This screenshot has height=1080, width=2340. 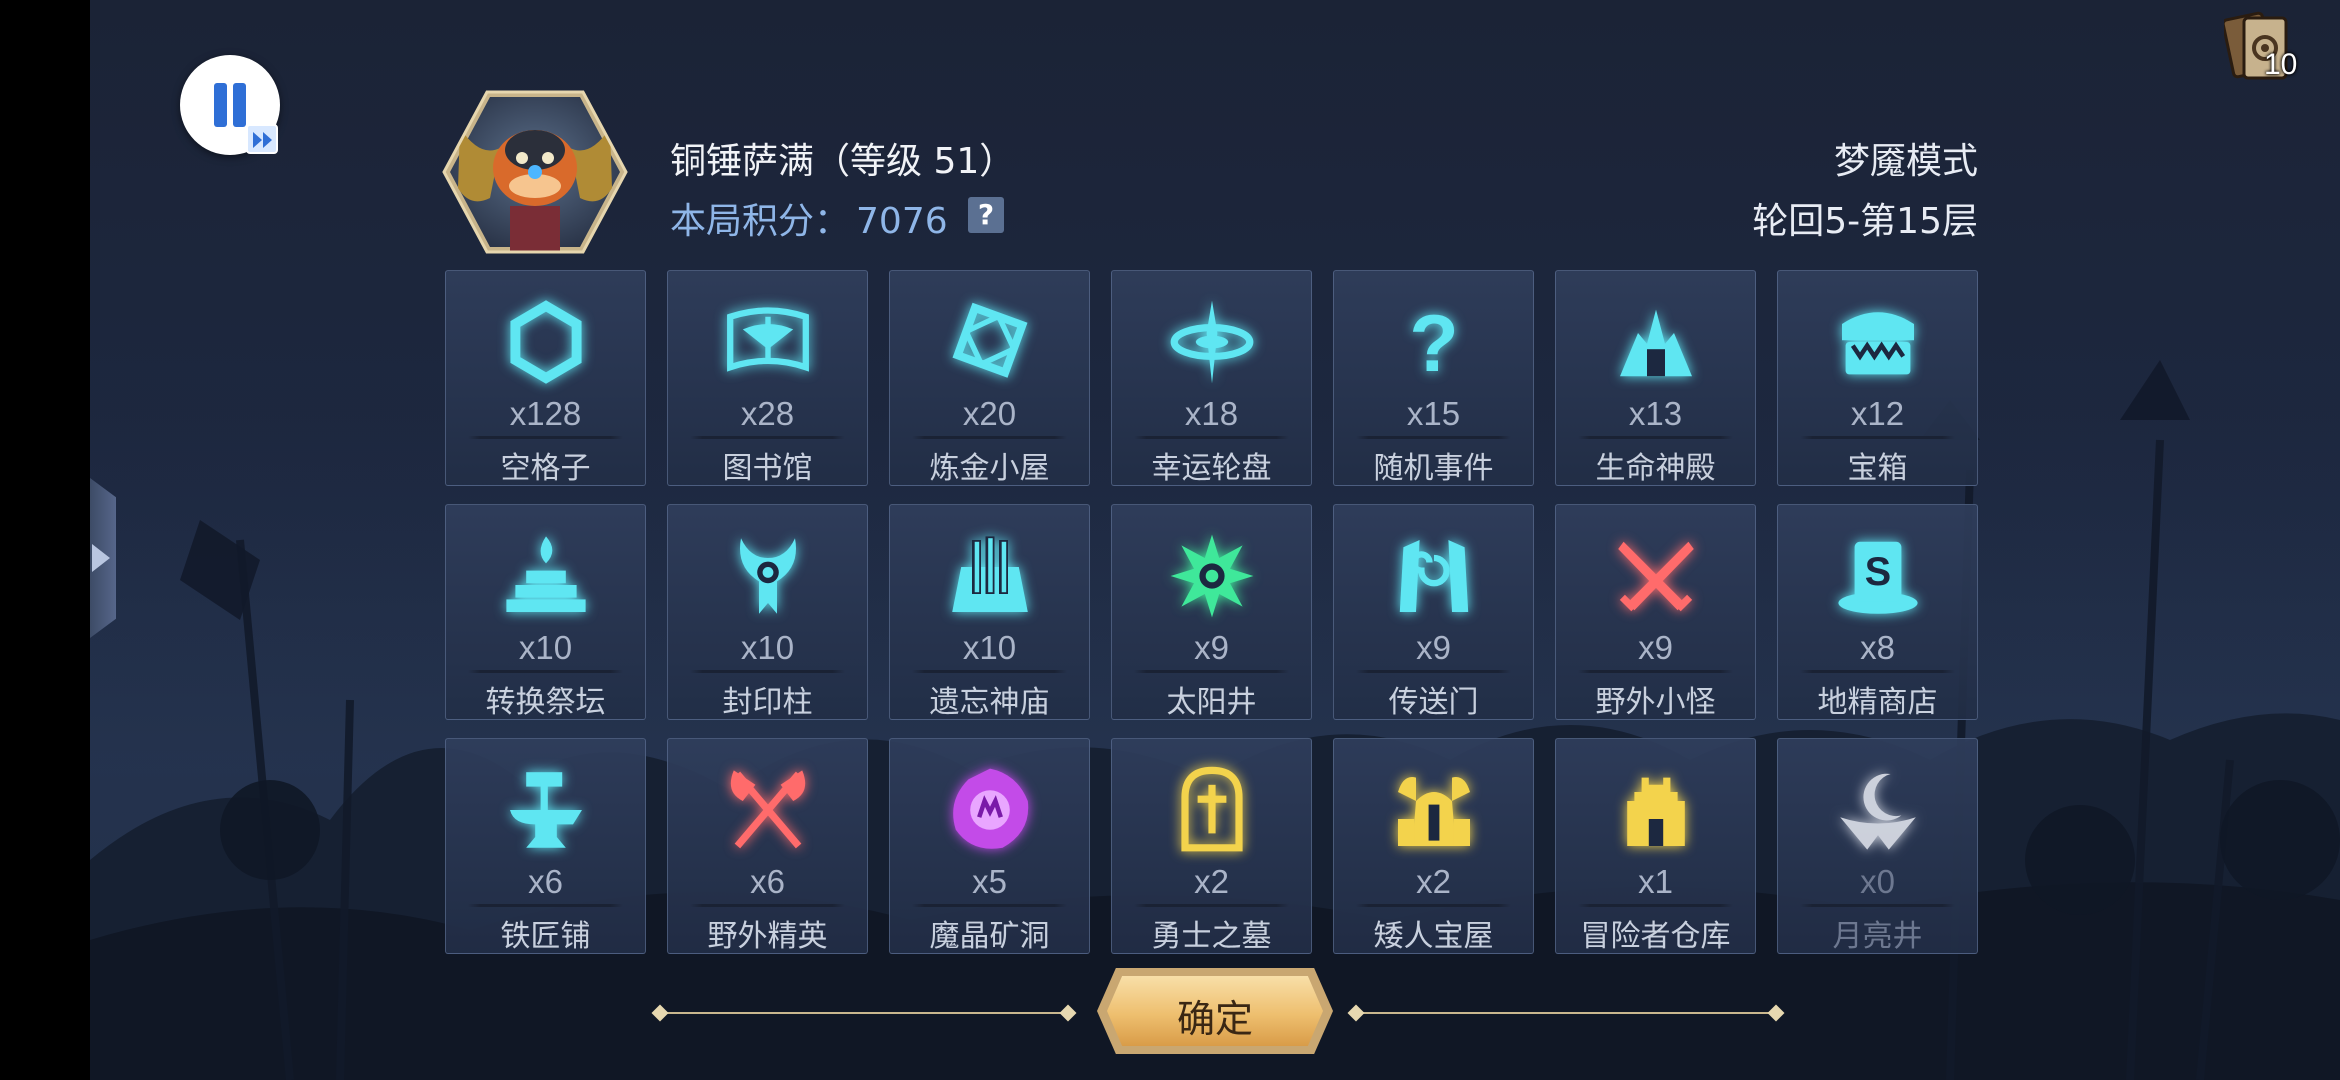 What do you see at coordinates (1433, 936) in the screenshot?
I see `tile-name: 矮人宝屋` at bounding box center [1433, 936].